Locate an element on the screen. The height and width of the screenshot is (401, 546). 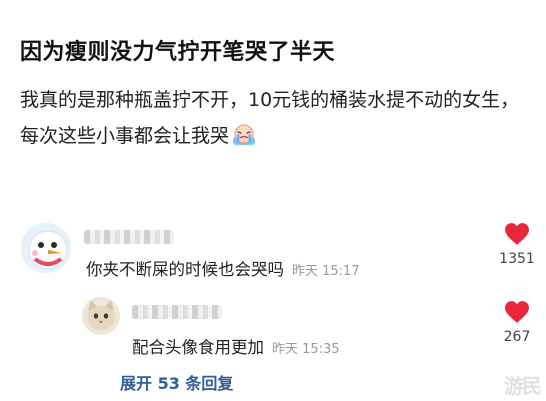
watermark: 游民 is located at coordinates (523, 386).